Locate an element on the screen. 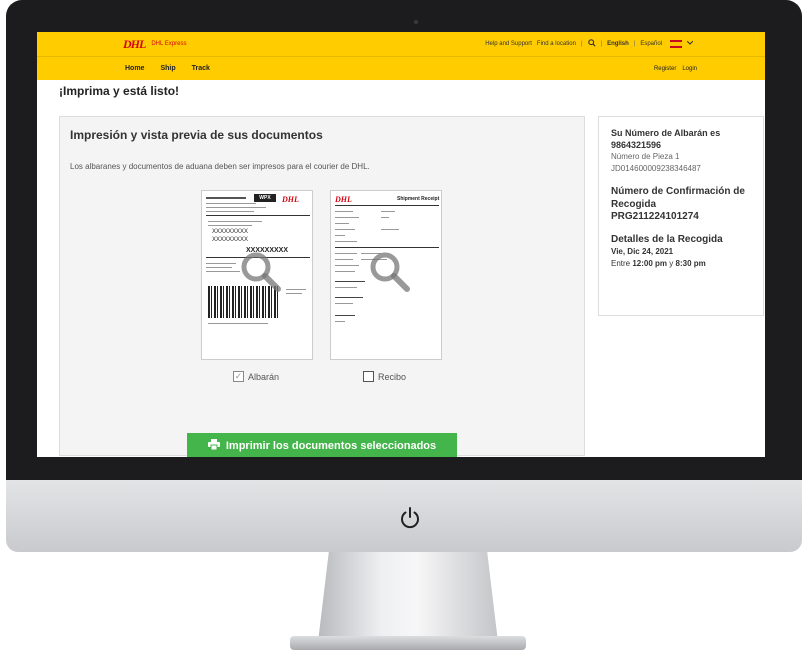  printer-icon is located at coordinates (213, 446).